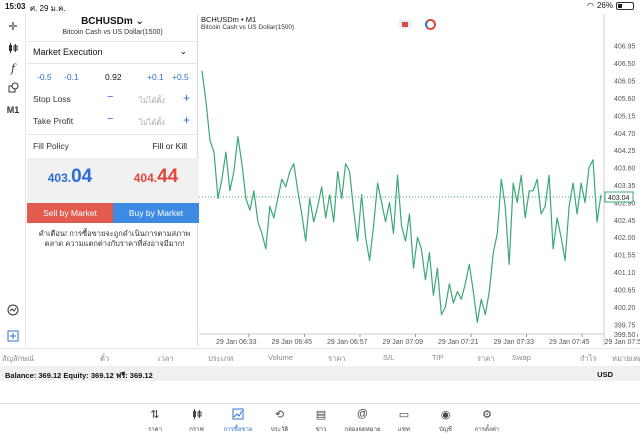 This screenshot has width=640, height=447. I want to click on table-column-header: Swap, so click(521, 357).